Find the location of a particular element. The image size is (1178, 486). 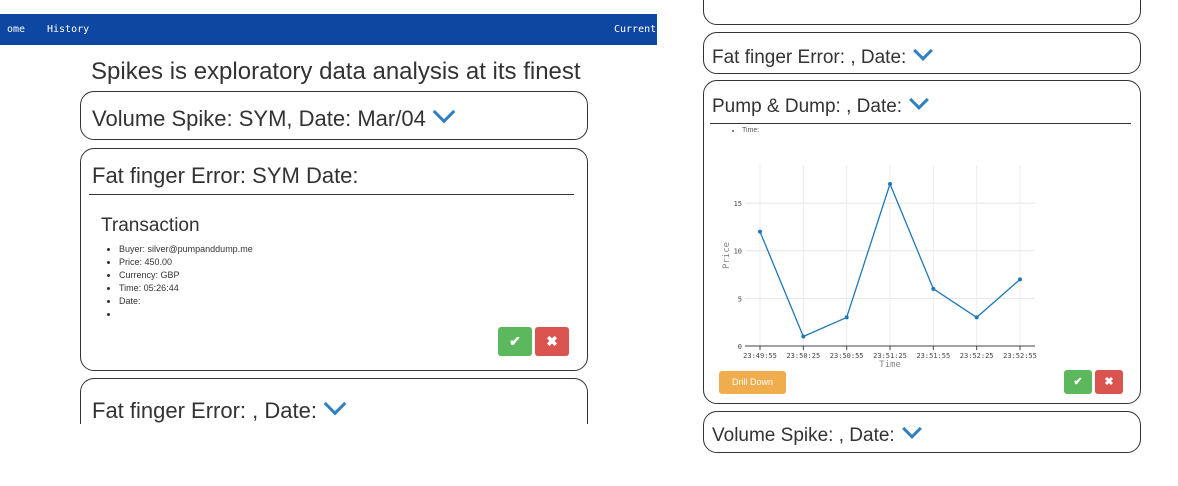

nav-home-link: ome is located at coordinates (16, 29).